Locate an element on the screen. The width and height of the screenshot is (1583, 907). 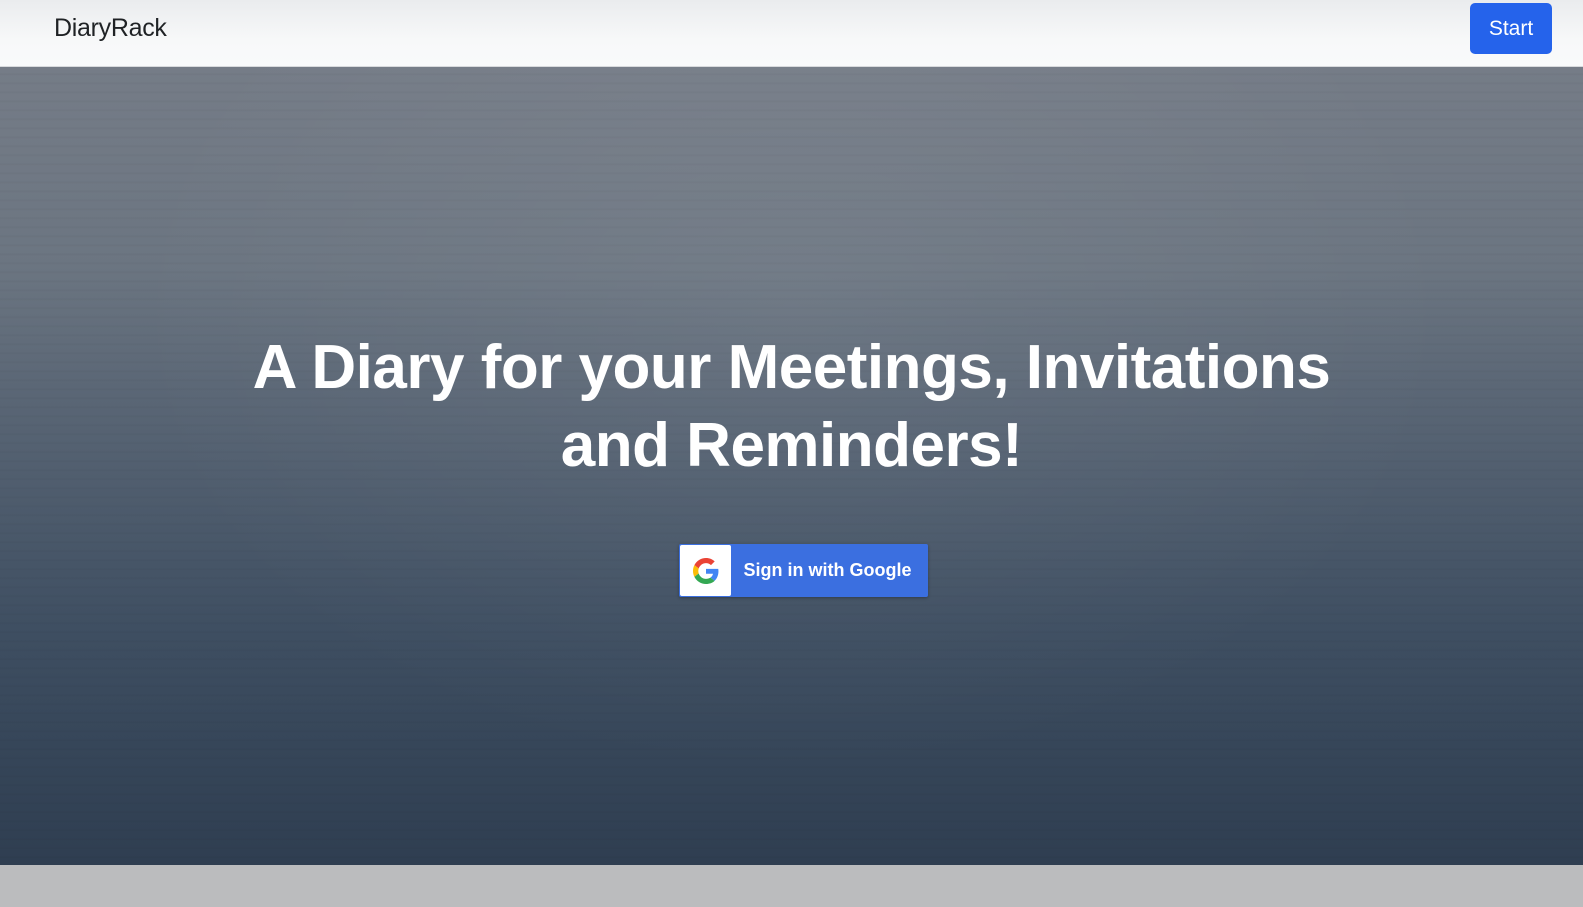
google-icon-container is located at coordinates (705, 570).